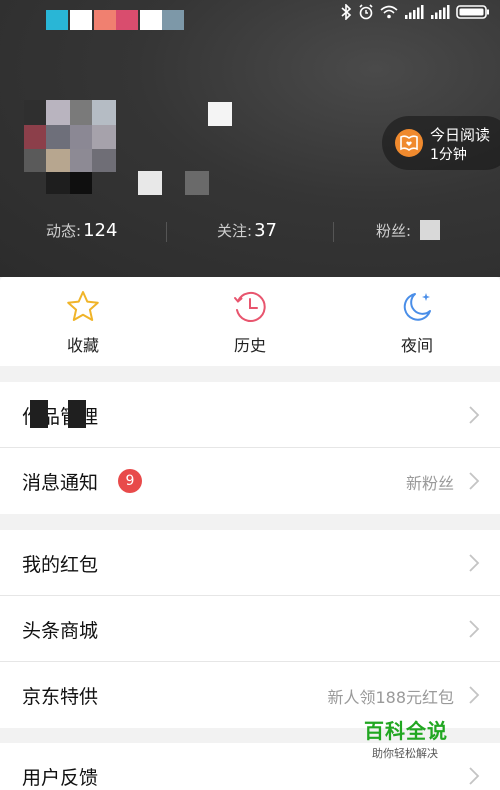 The width and height of the screenshot is (500, 790). I want to click on menu-item-label: 消息通知, so click(60, 483).